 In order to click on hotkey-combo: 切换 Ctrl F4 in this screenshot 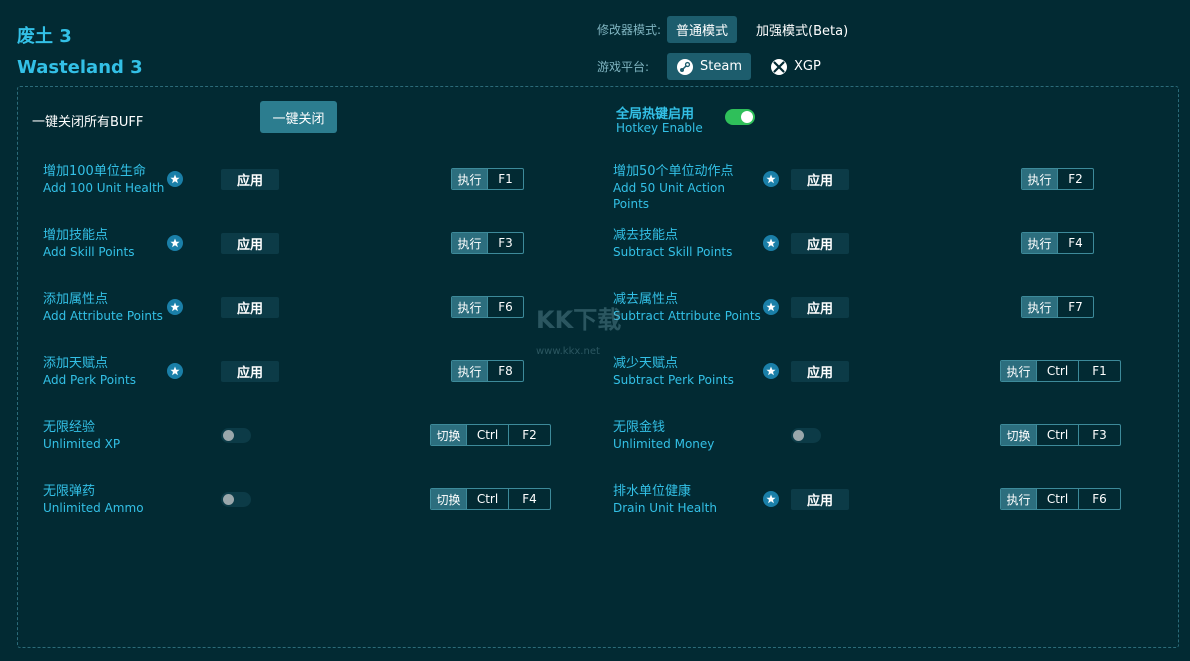, I will do `click(490, 499)`.